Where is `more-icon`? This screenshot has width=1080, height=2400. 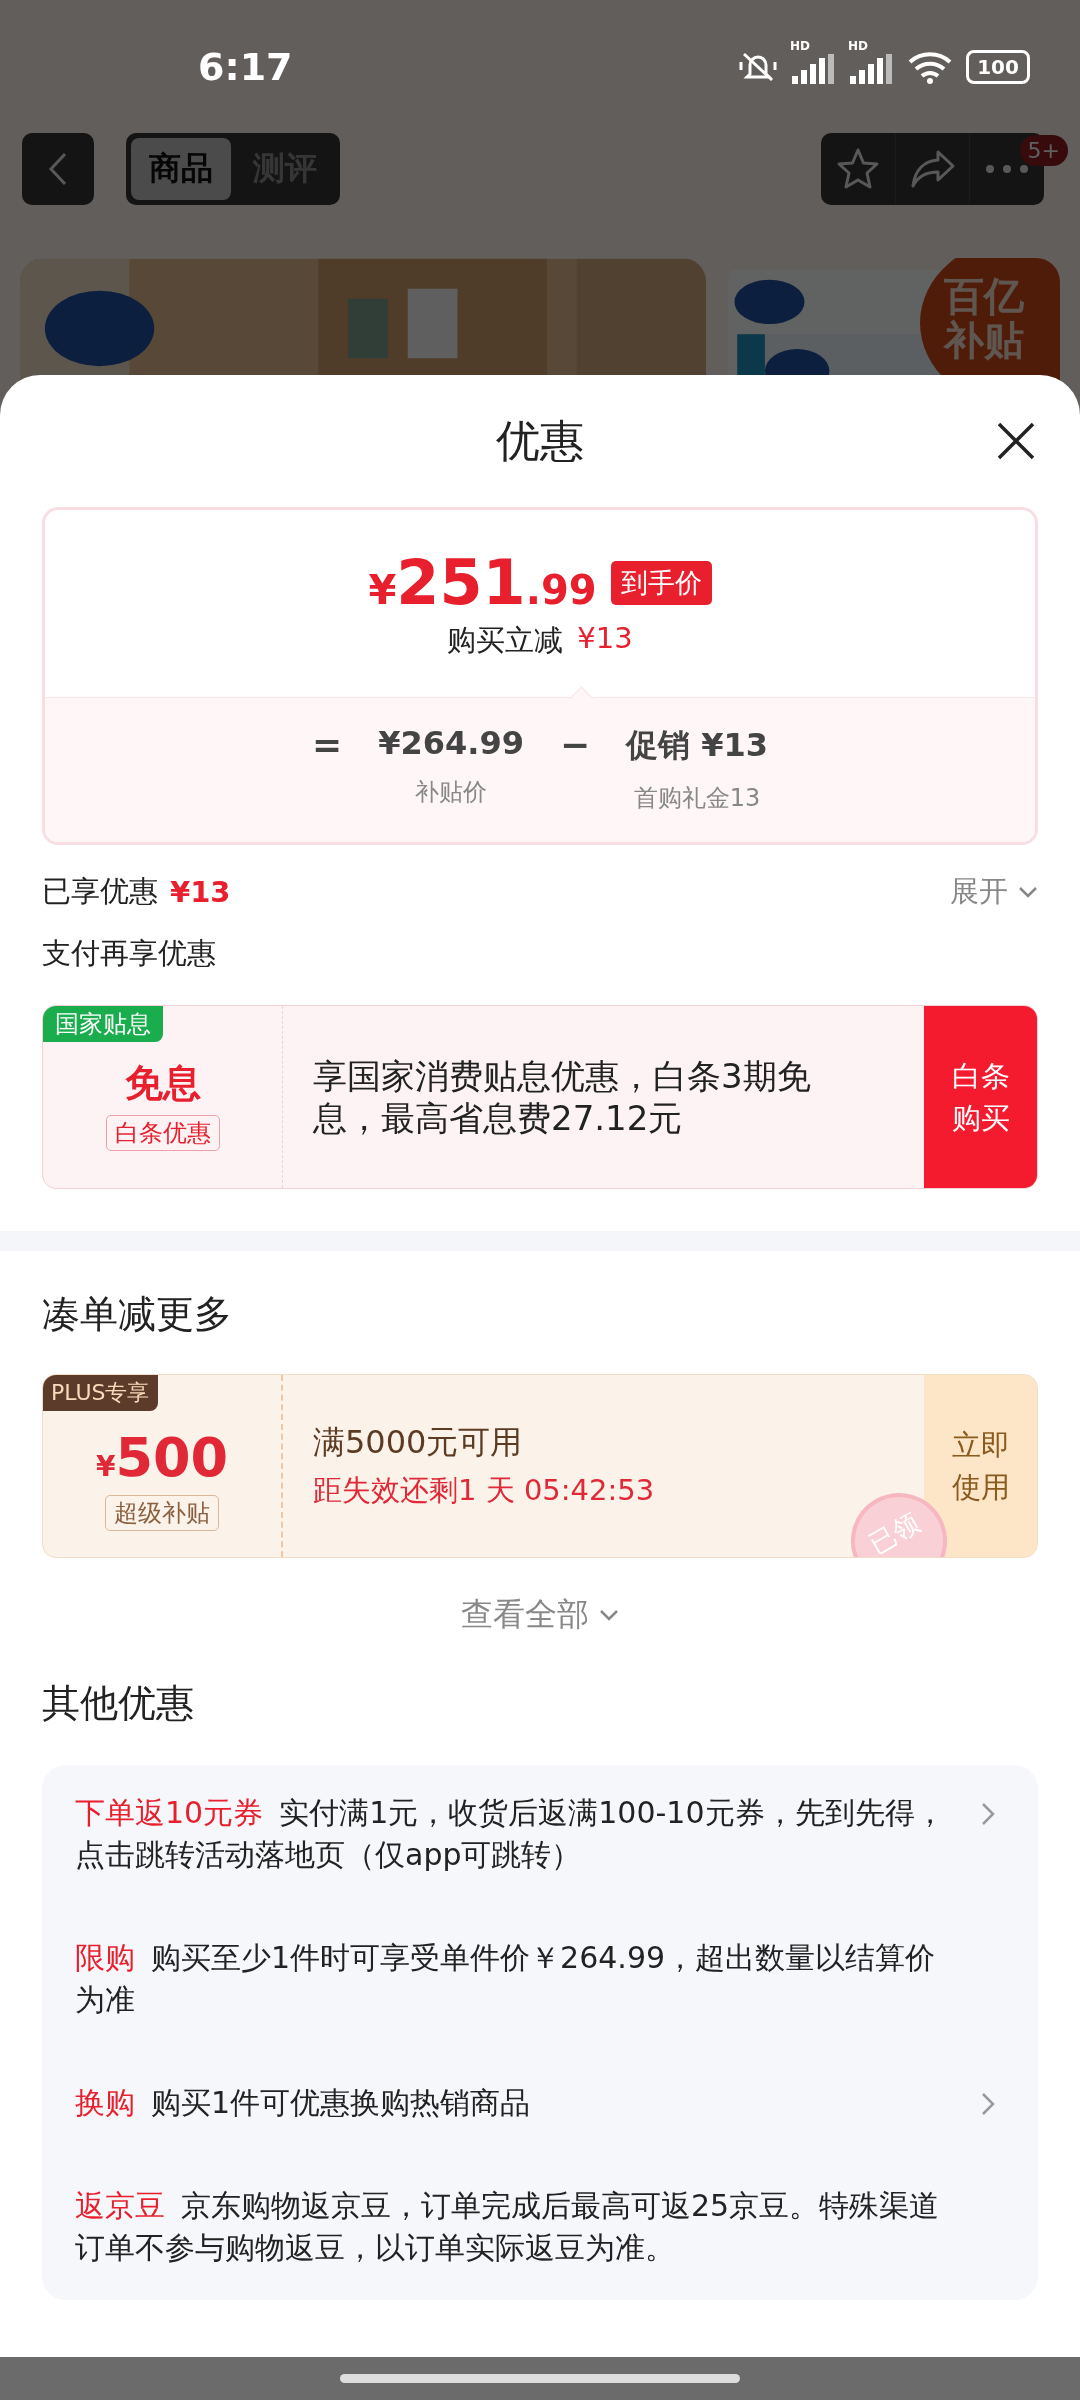
more-icon is located at coordinates (1007, 169).